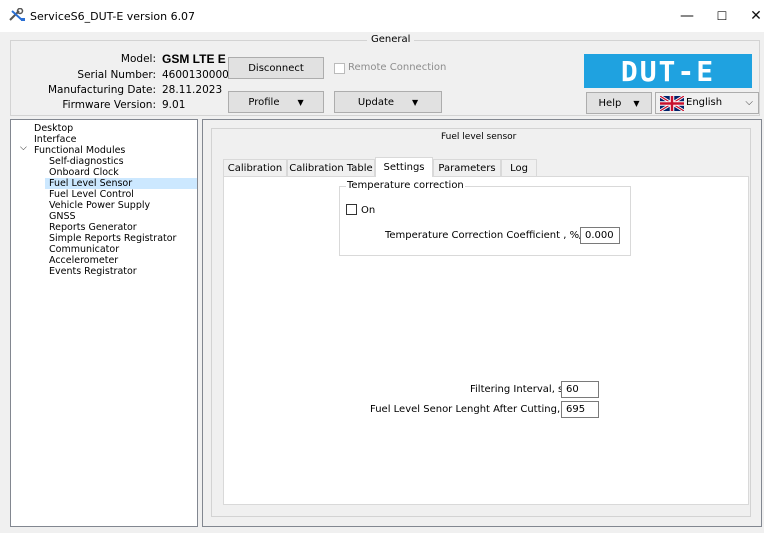 The height and width of the screenshot is (533, 764). I want to click on close-button: ✕, so click(752, 16).